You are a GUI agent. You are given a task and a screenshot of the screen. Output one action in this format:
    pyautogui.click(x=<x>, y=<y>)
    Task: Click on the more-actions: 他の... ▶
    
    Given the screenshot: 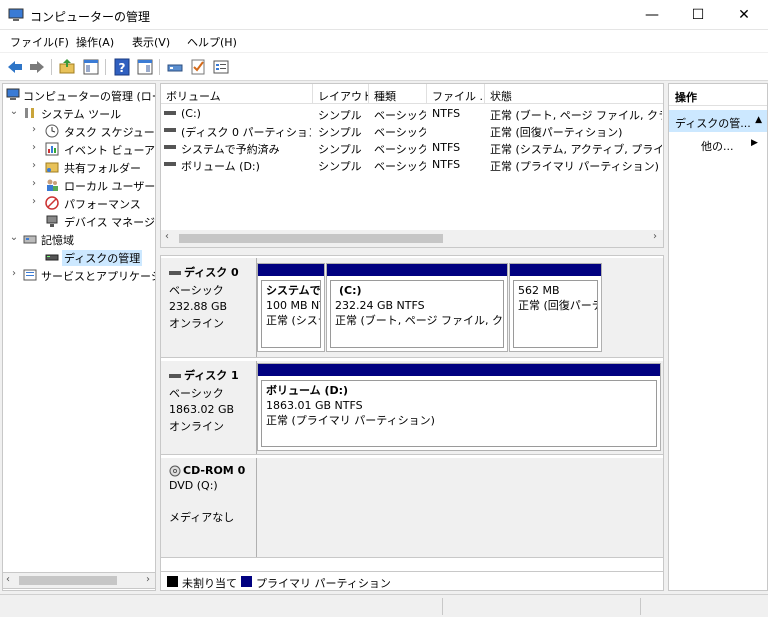 What is the action you would take?
    pyautogui.click(x=729, y=146)
    